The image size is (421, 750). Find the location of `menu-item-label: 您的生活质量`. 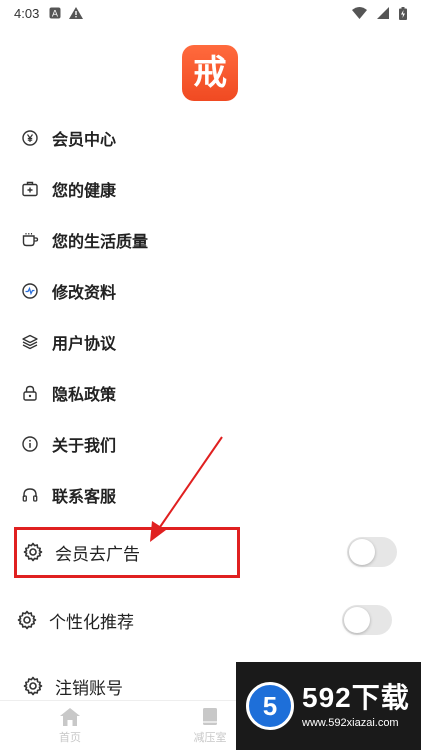

menu-item-label: 您的生活质量 is located at coordinates (100, 242).